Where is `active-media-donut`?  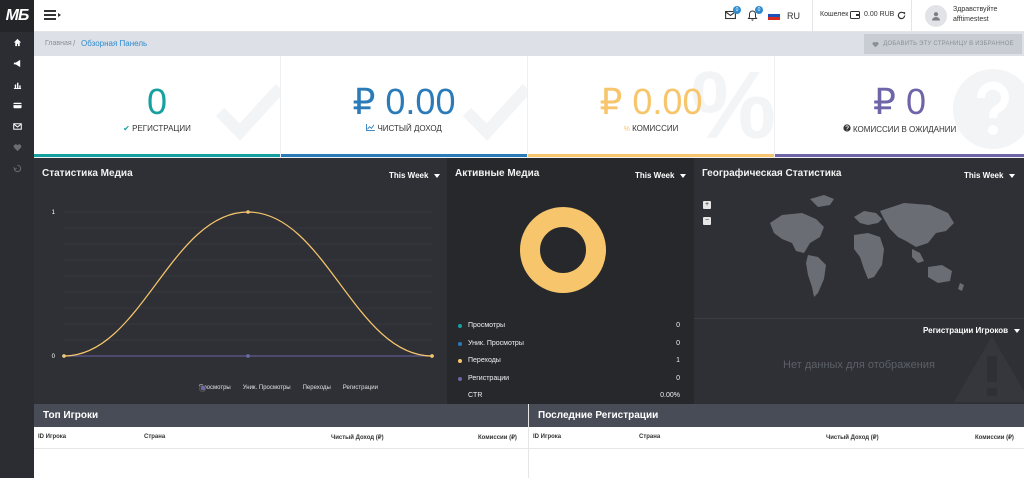
active-media-donut is located at coordinates (563, 250).